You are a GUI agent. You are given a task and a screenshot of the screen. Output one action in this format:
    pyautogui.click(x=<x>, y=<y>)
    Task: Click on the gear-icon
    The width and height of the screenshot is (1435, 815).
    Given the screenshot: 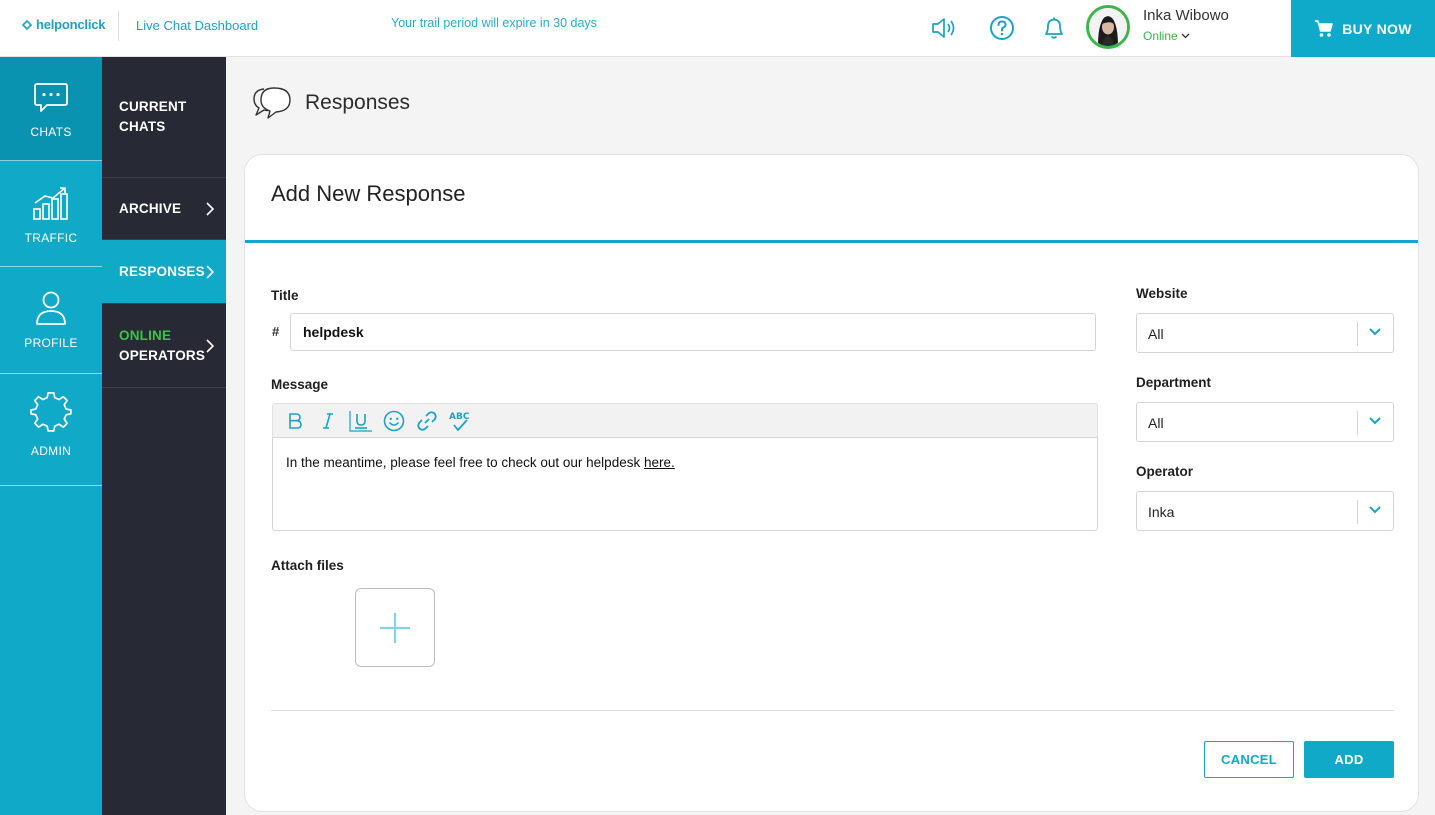 What is the action you would take?
    pyautogui.click(x=51, y=413)
    